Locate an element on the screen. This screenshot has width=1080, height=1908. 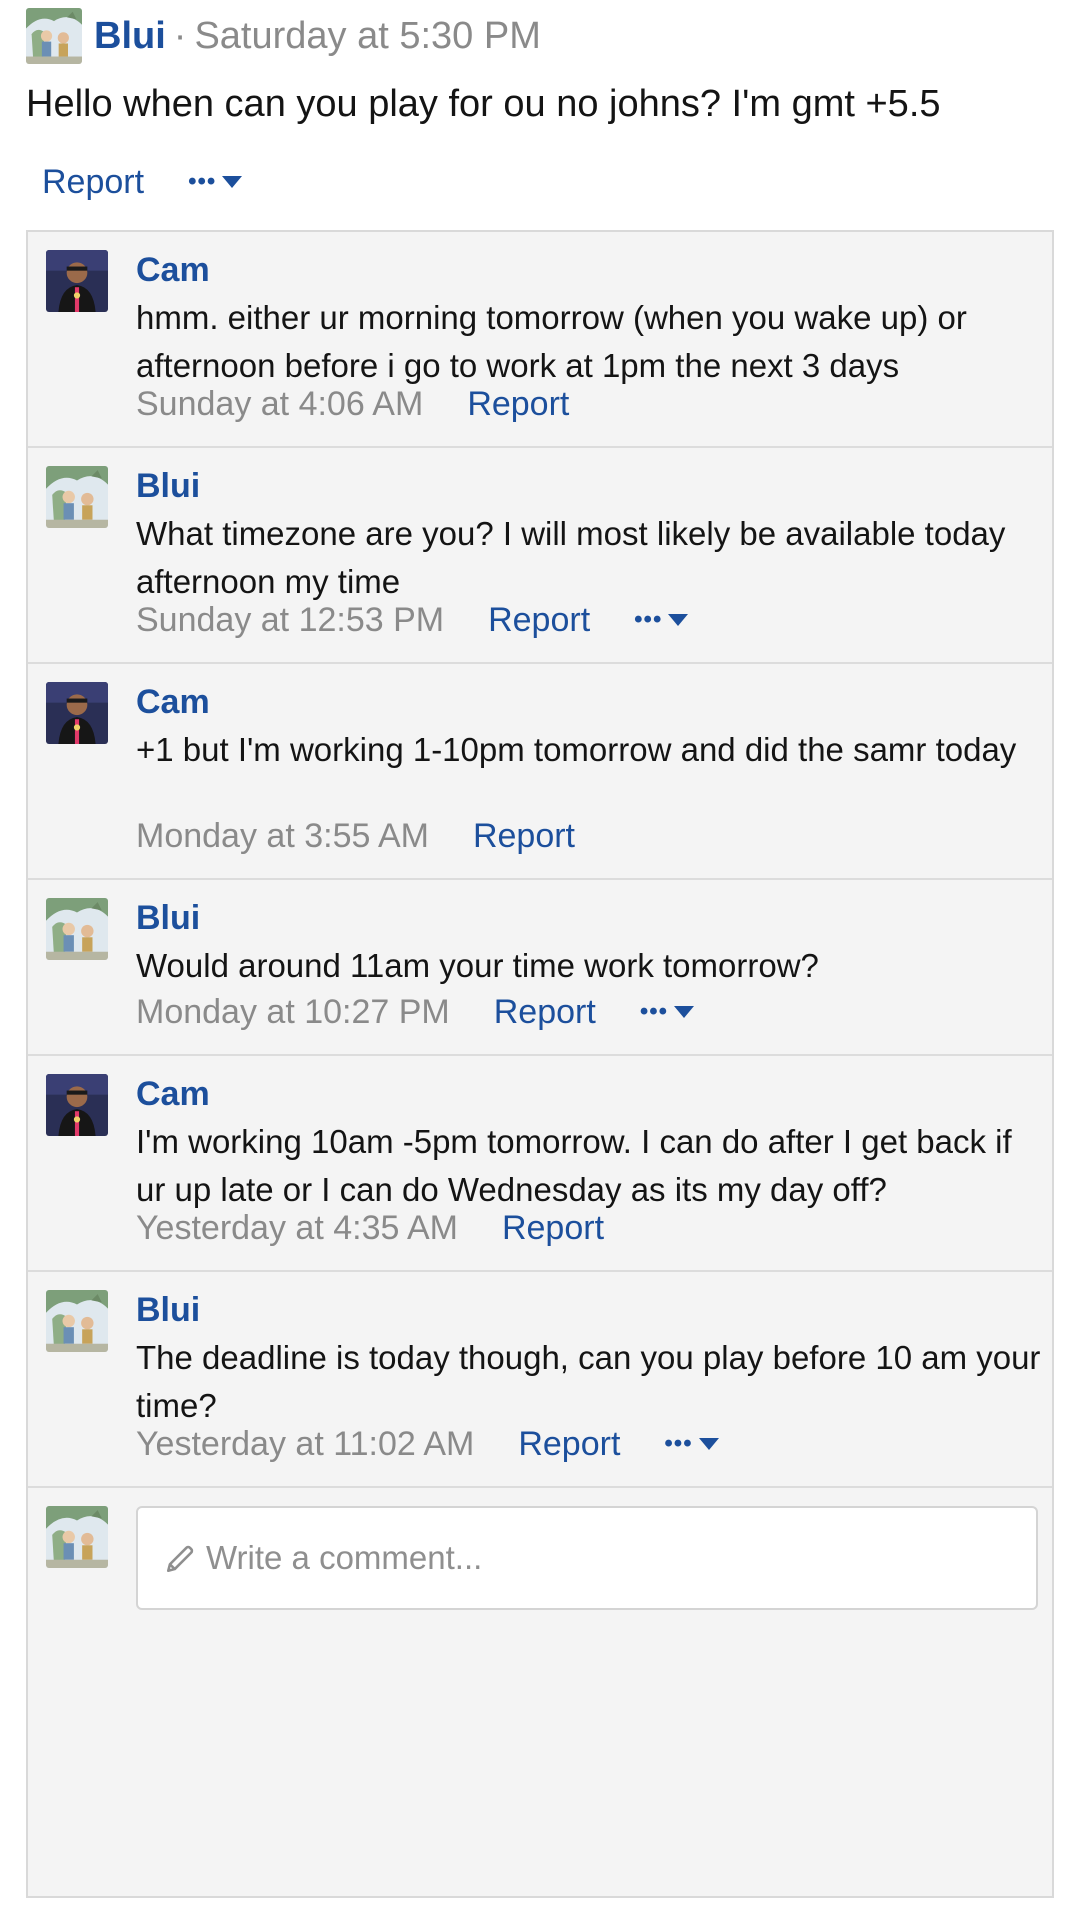
pencil-icon is located at coordinates (180, 1559).